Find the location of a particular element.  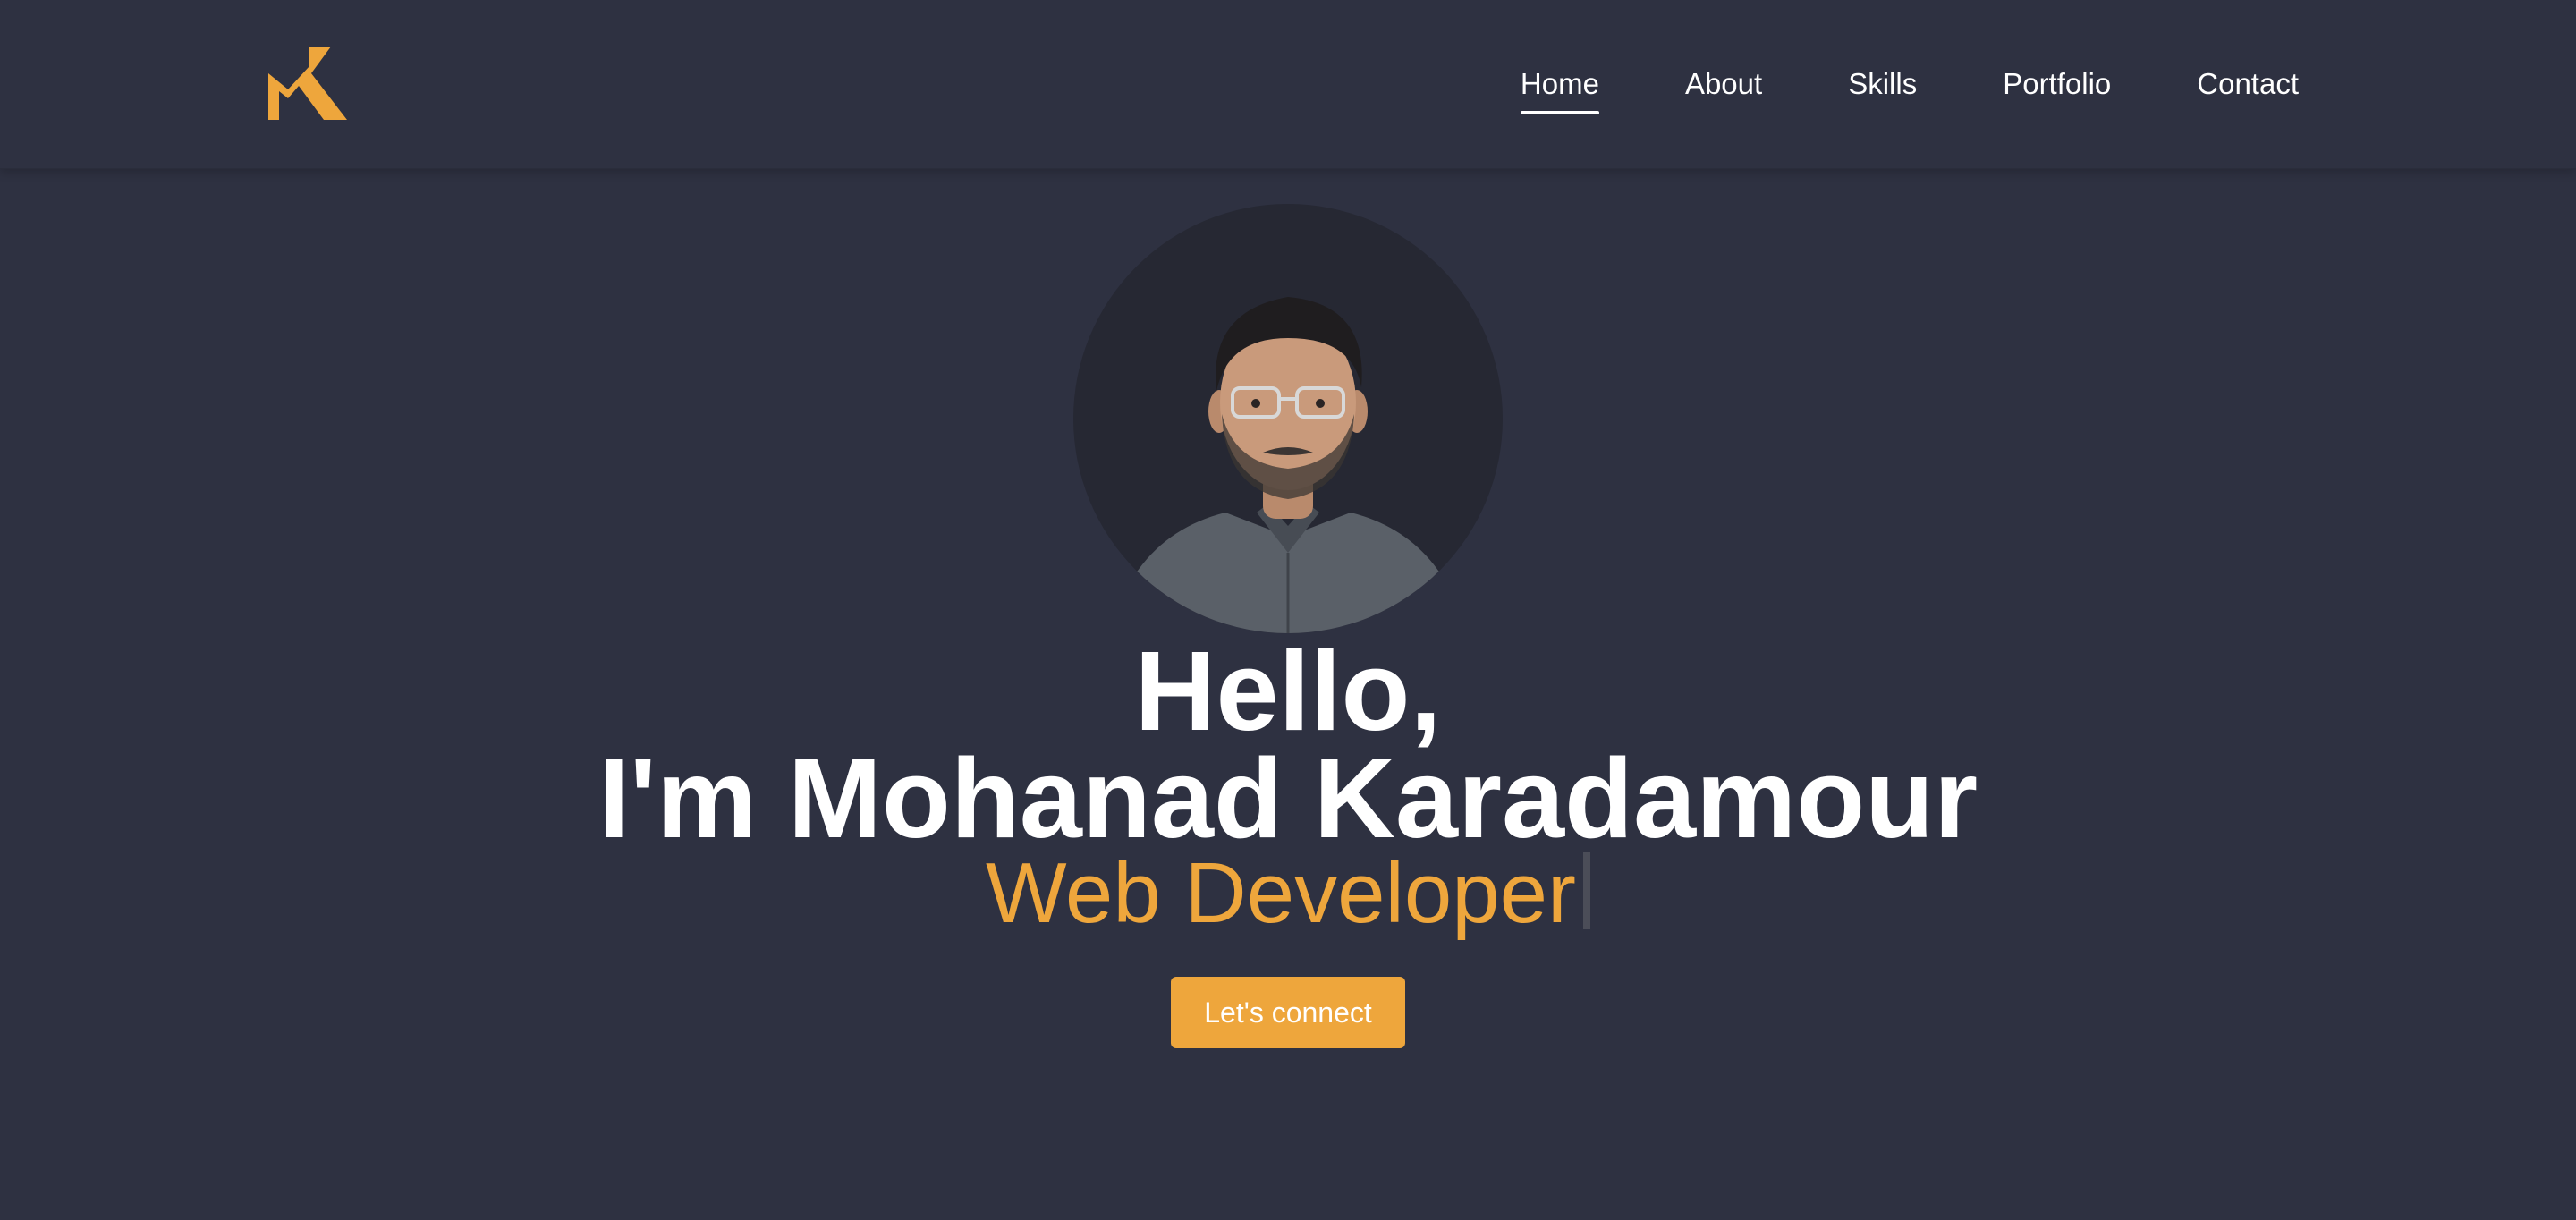

hero-name: I'm Mohanad Karadamour is located at coordinates (1288, 798).